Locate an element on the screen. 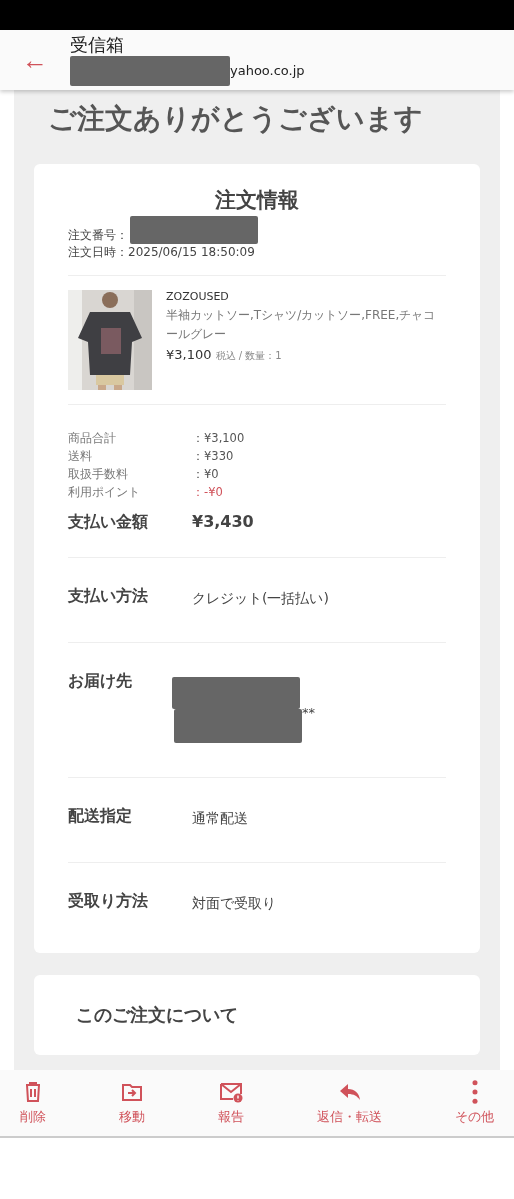 The height and width of the screenshot is (1199, 514). total-label: 支払い金額 is located at coordinates (108, 522).